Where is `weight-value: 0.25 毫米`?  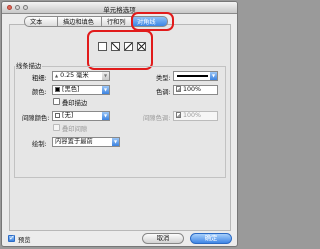
weight-value: 0.25 毫米 is located at coordinates (74, 75).